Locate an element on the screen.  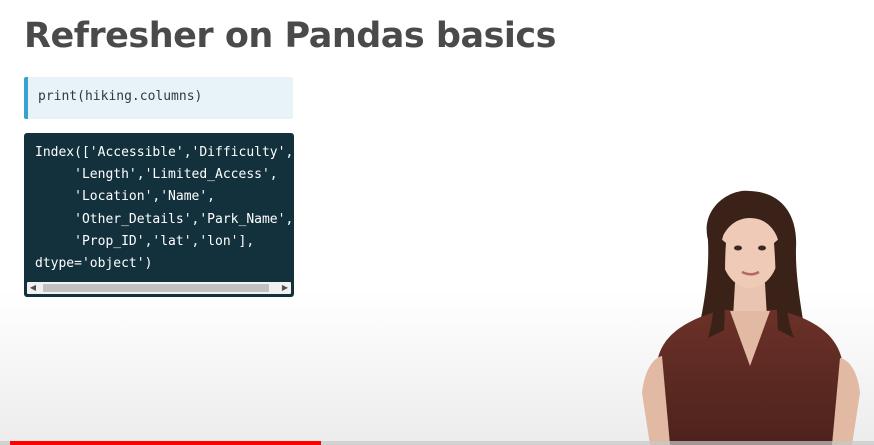
code-input-text: print(hiking.columns) is located at coordinates (120, 96).